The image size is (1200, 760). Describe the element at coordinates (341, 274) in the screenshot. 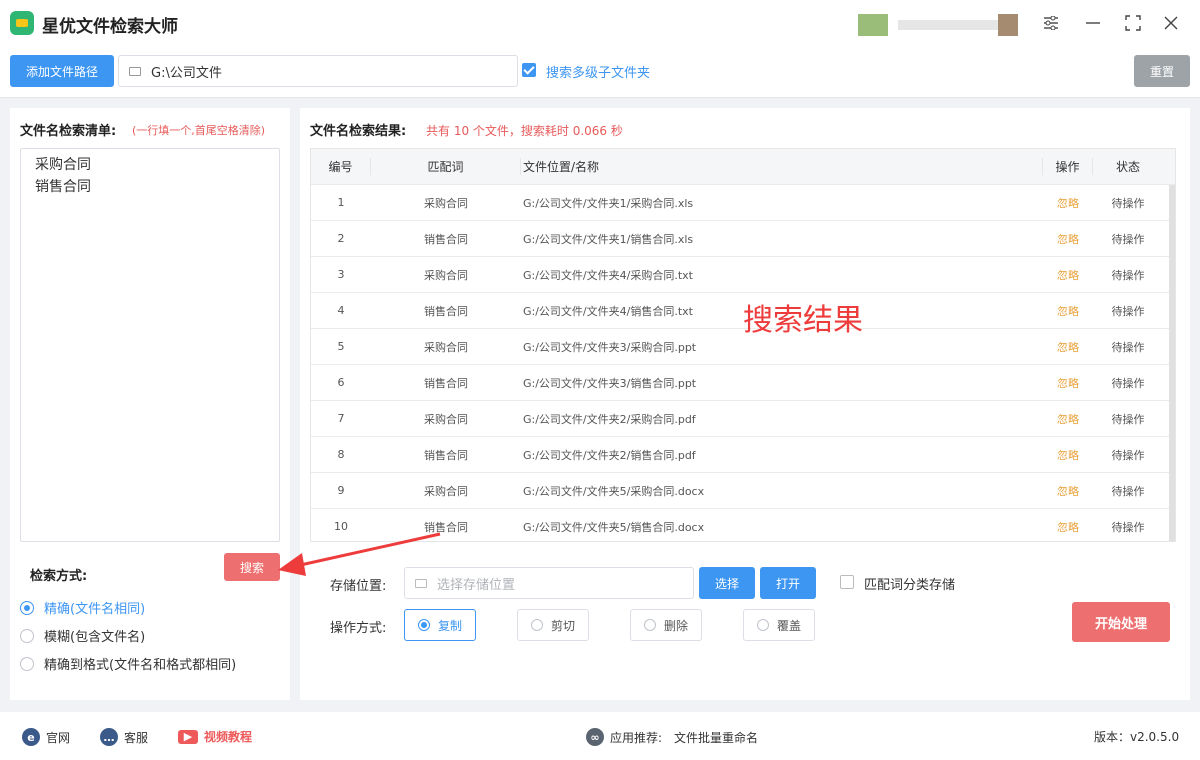

I see `cell-no: 3` at that location.